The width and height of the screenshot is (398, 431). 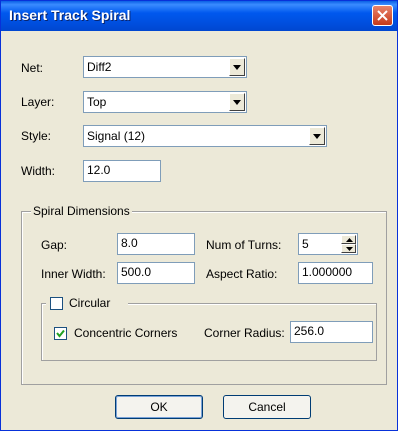 What do you see at coordinates (38, 102) in the screenshot?
I see `layer-label: Layer:` at bounding box center [38, 102].